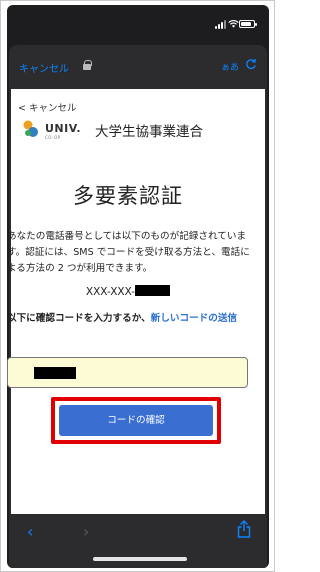 This screenshot has height=572, width=320. I want to click on wifi-icon, so click(233, 24).